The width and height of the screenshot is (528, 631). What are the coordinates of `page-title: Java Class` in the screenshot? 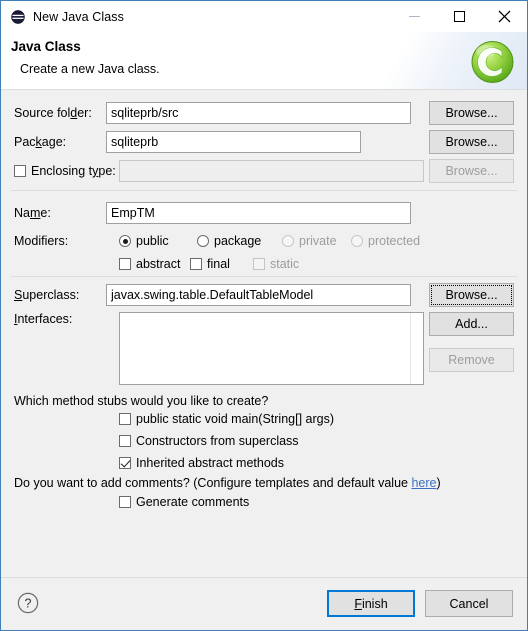 It's located at (46, 46).